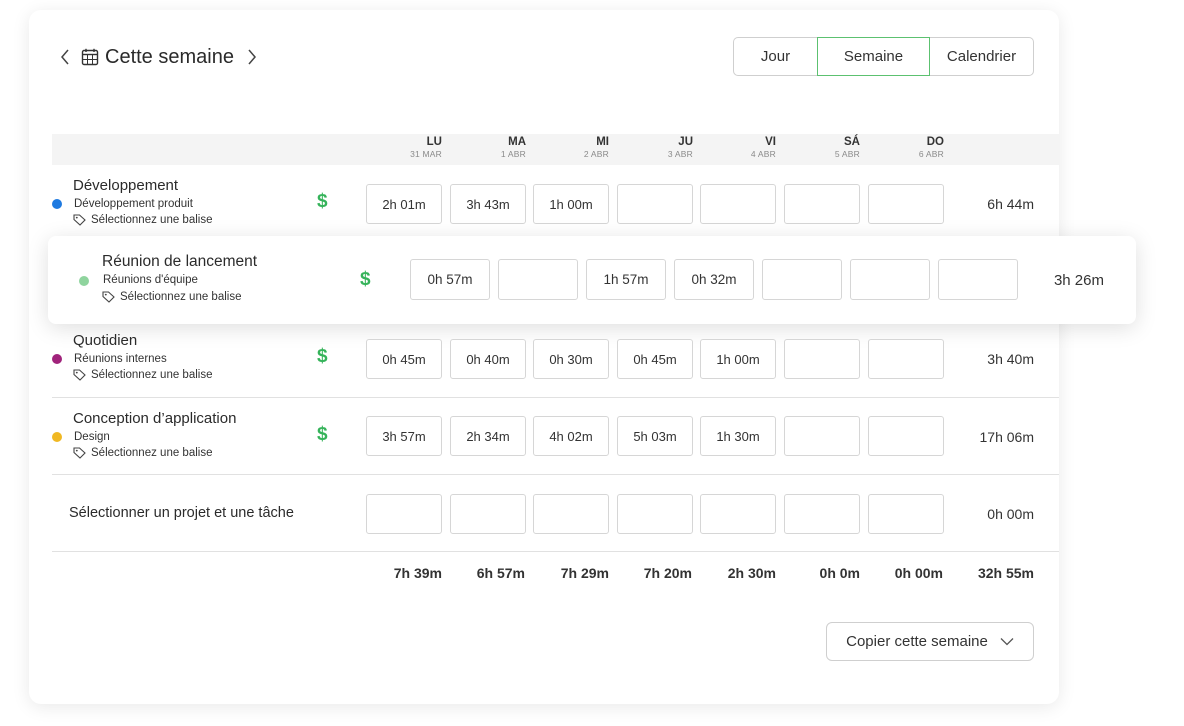  Describe the element at coordinates (1005, 573) in the screenshot. I see `grand-total: 32h 55m` at that location.